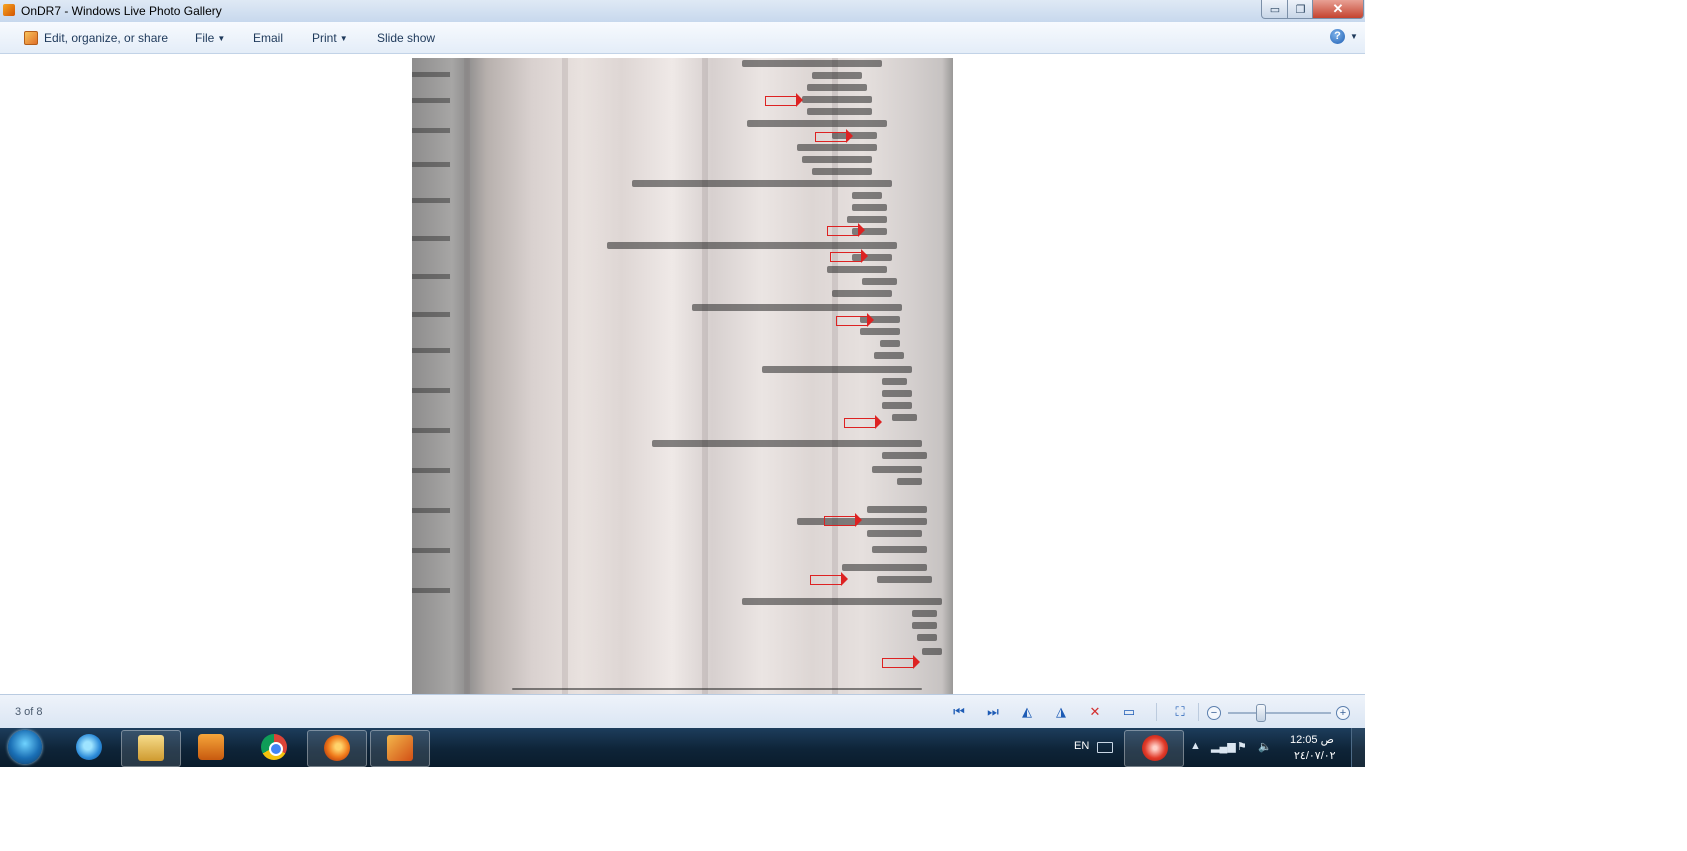 Image resolution: width=1687 pixels, height=851 pixels. Describe the element at coordinates (1242, 746) in the screenshot. I see `action-center-icon: ⚑` at that location.